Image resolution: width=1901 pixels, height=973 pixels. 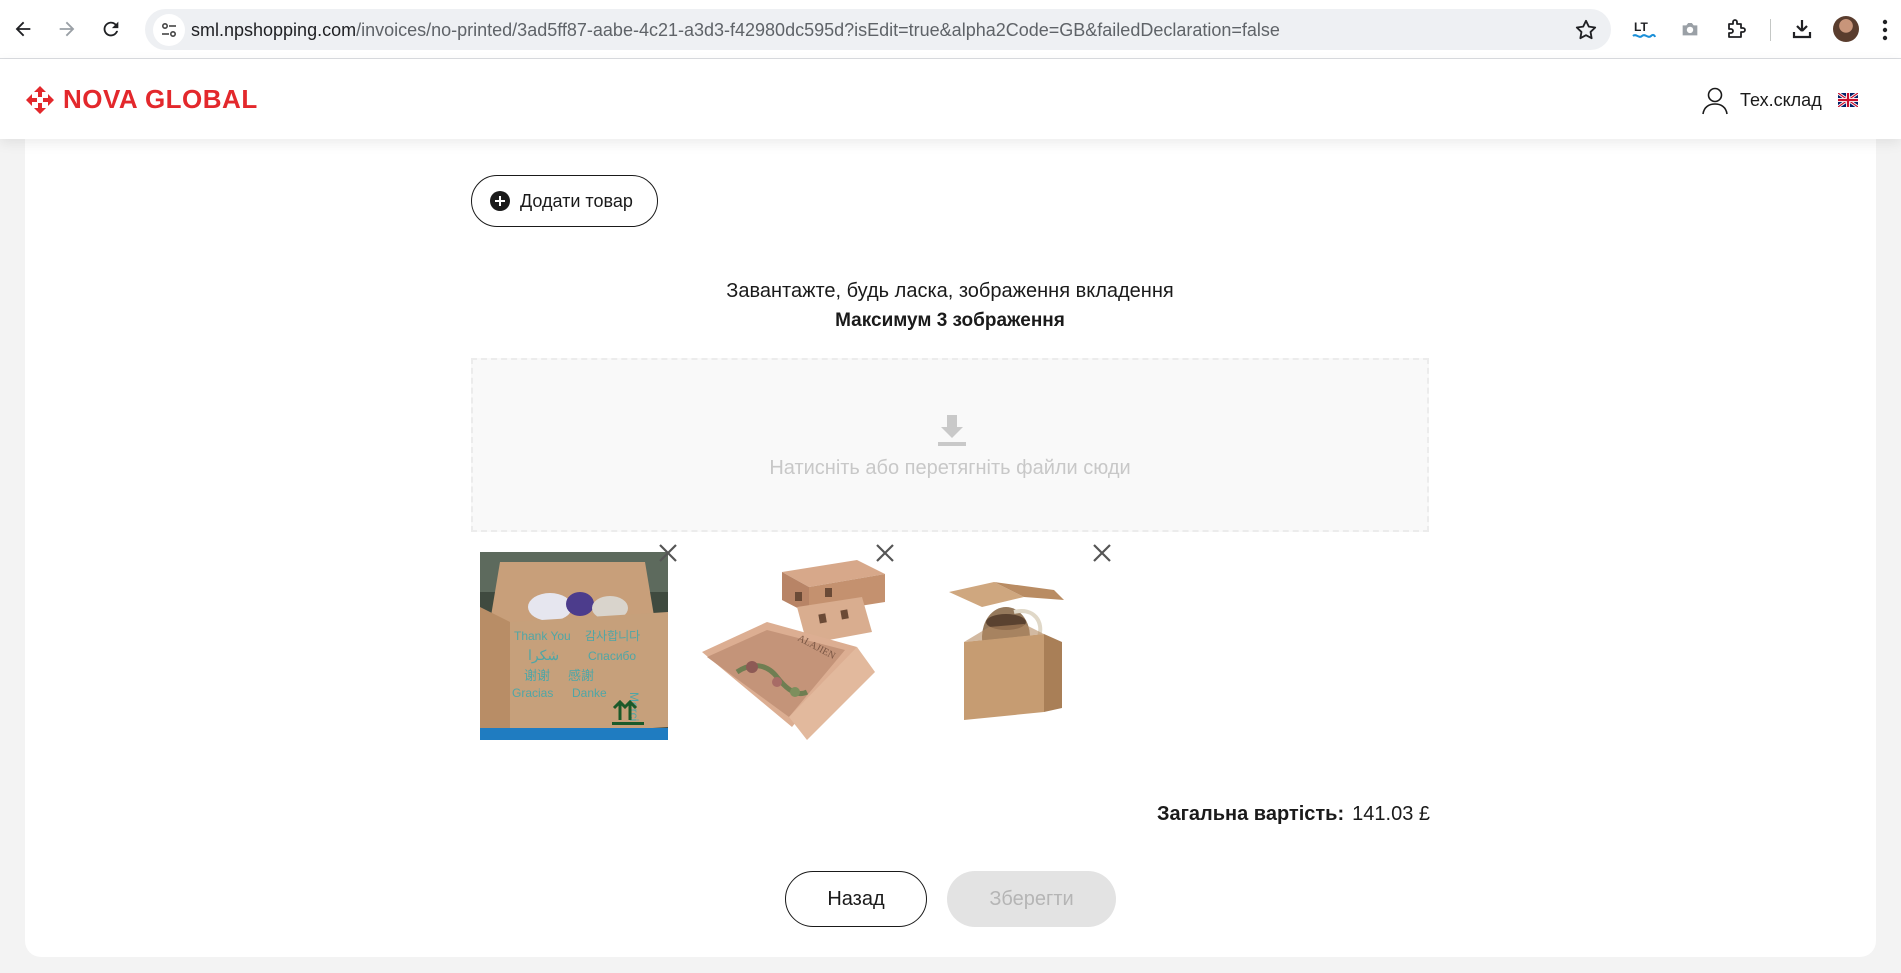 What do you see at coordinates (1008, 646) in the screenshot?
I see `small-kraft-box-photo` at bounding box center [1008, 646].